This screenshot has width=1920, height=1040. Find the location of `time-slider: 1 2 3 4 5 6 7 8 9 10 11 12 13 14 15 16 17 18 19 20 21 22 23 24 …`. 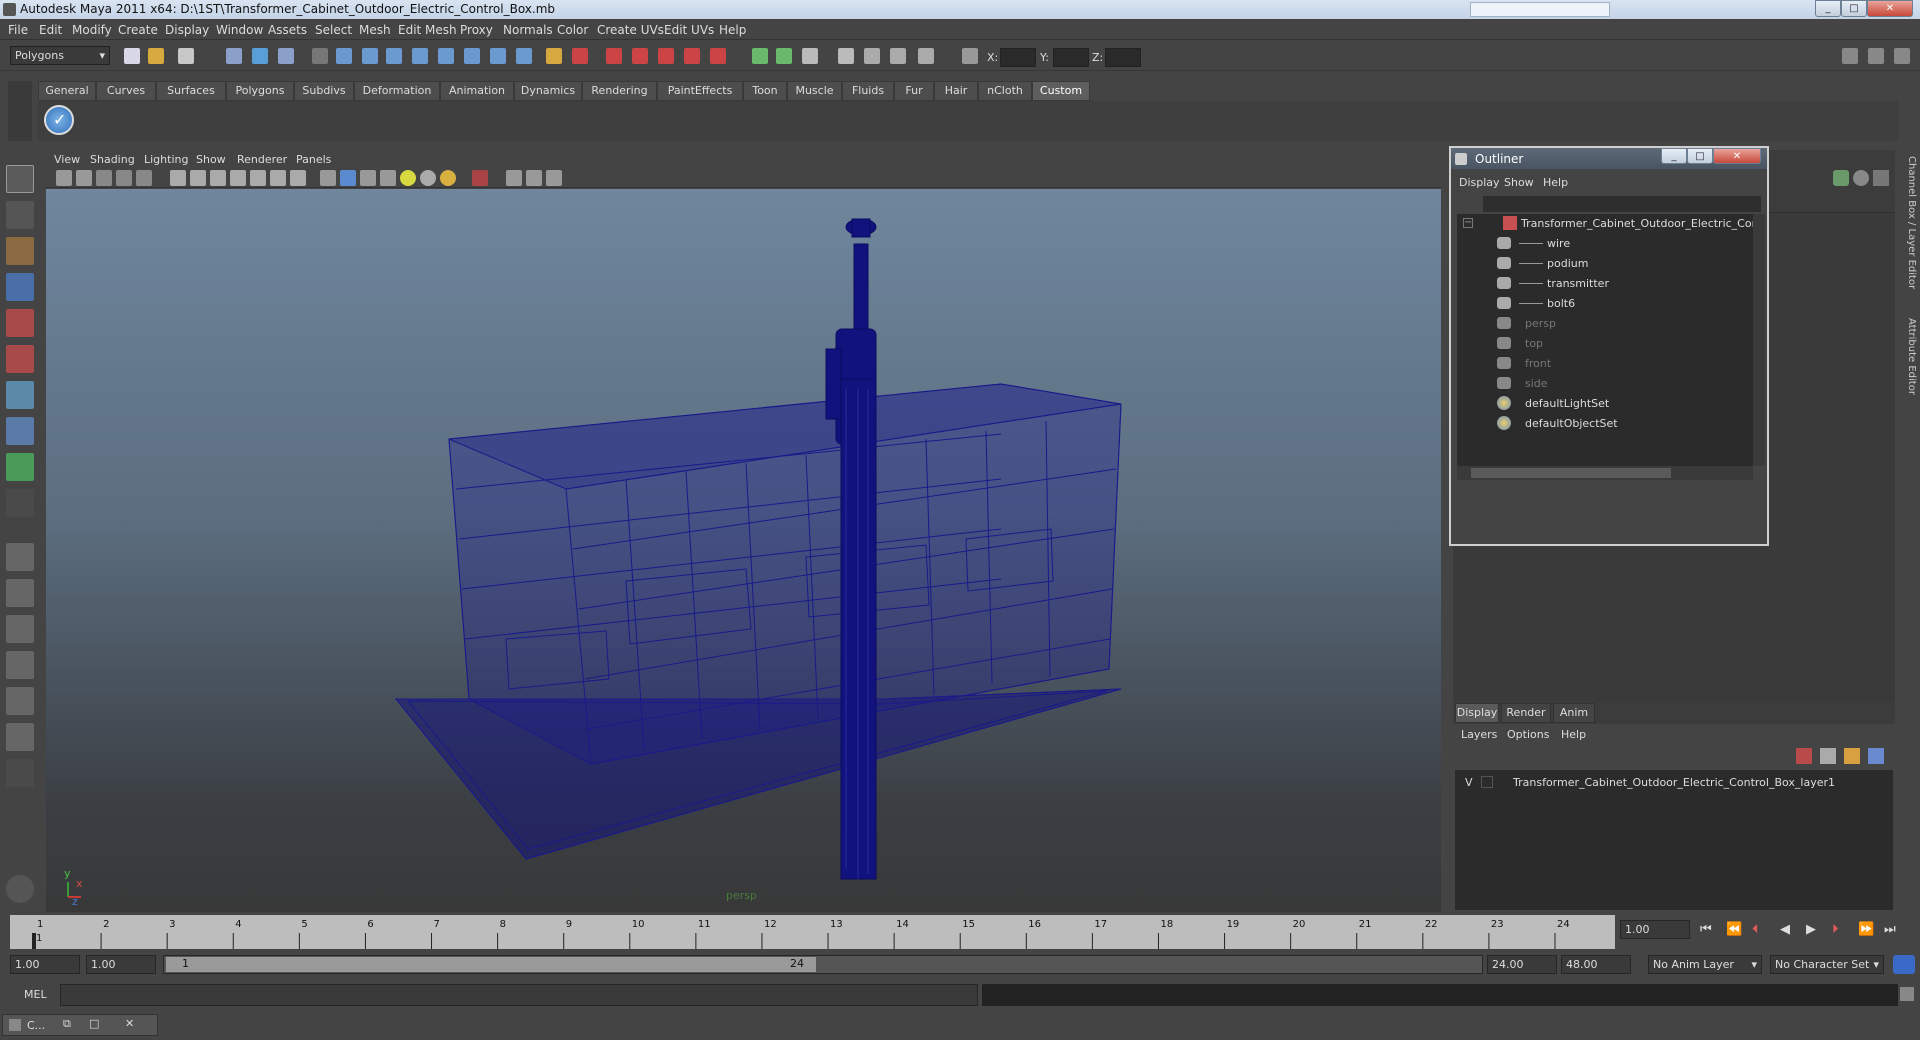

time-slider: 1 2 3 4 5 6 7 8 9 10 11 12 13 14 15 16 17 18 19 20 21 22 23 24 … is located at coordinates (812, 932).